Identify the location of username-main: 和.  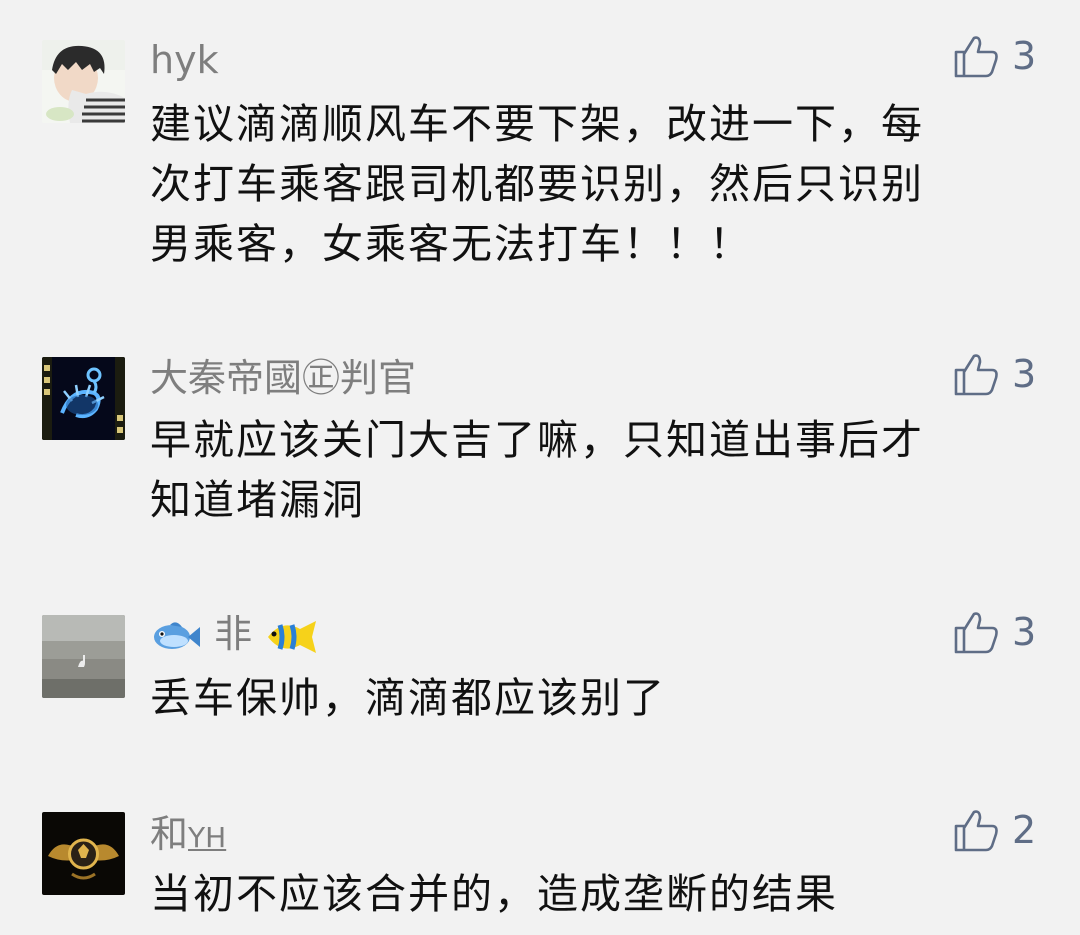
(169, 834).